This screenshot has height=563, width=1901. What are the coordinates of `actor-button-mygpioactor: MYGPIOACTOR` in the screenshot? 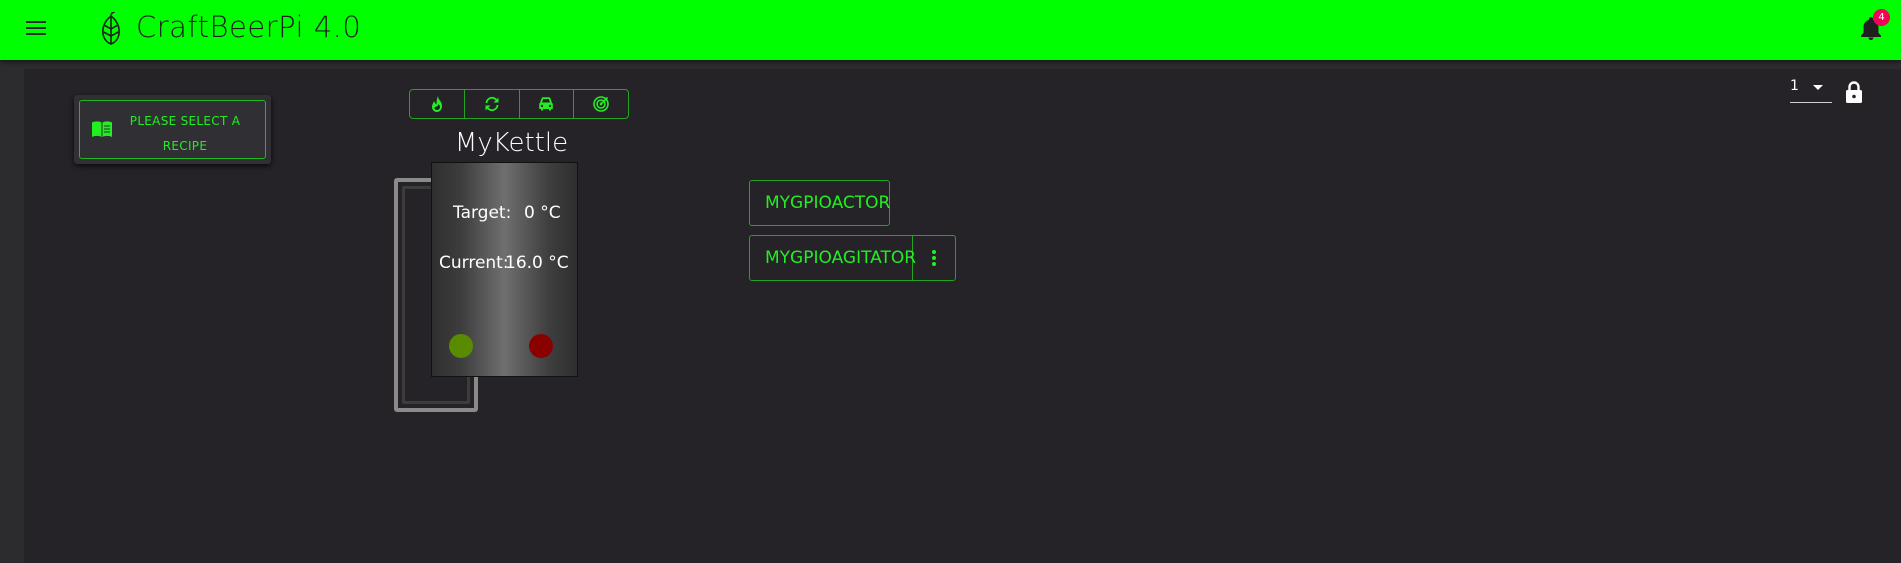 It's located at (819, 203).